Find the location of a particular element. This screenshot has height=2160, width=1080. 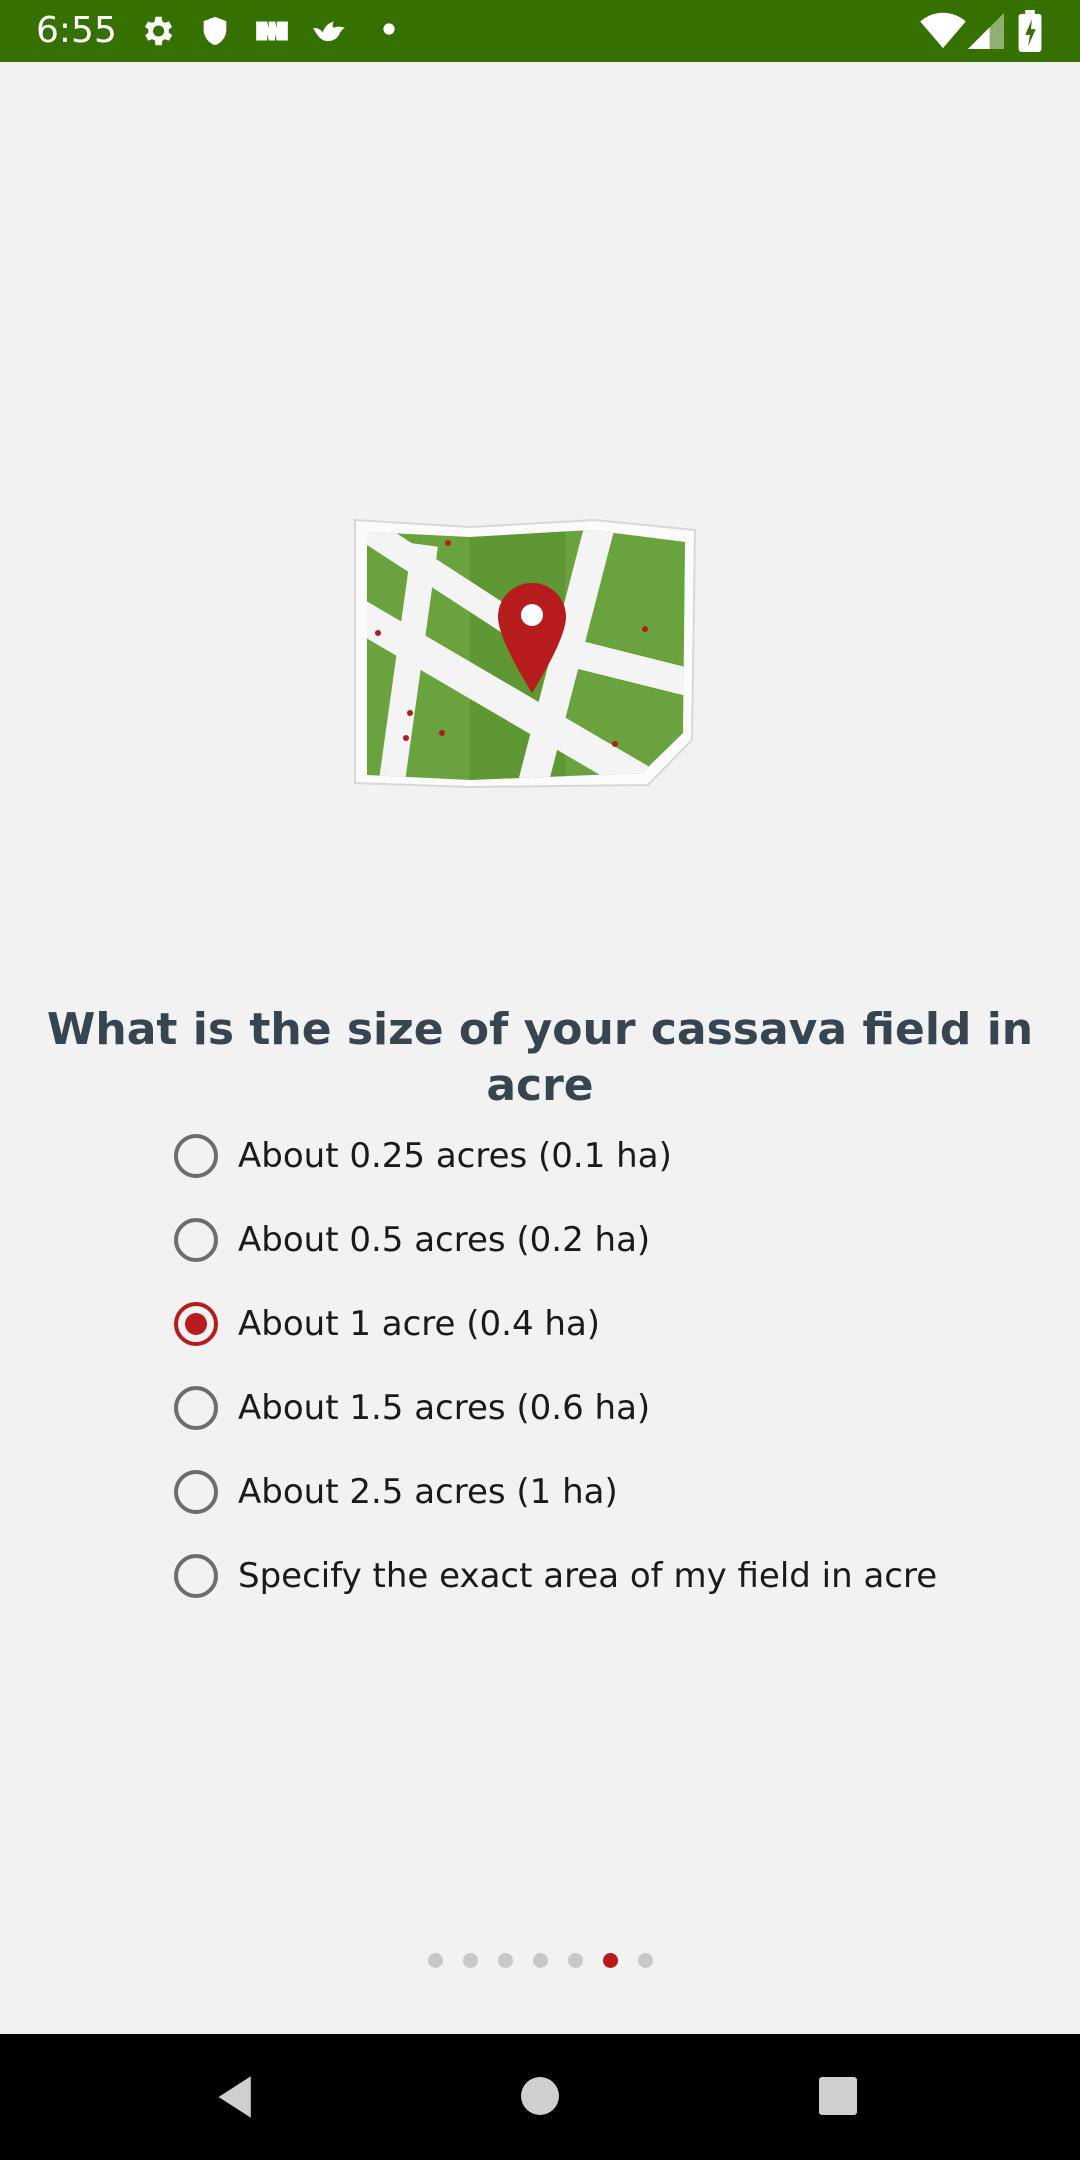

option-0-25-acres: About 0.25 acres (0.1 ha) is located at coordinates (555, 1156).